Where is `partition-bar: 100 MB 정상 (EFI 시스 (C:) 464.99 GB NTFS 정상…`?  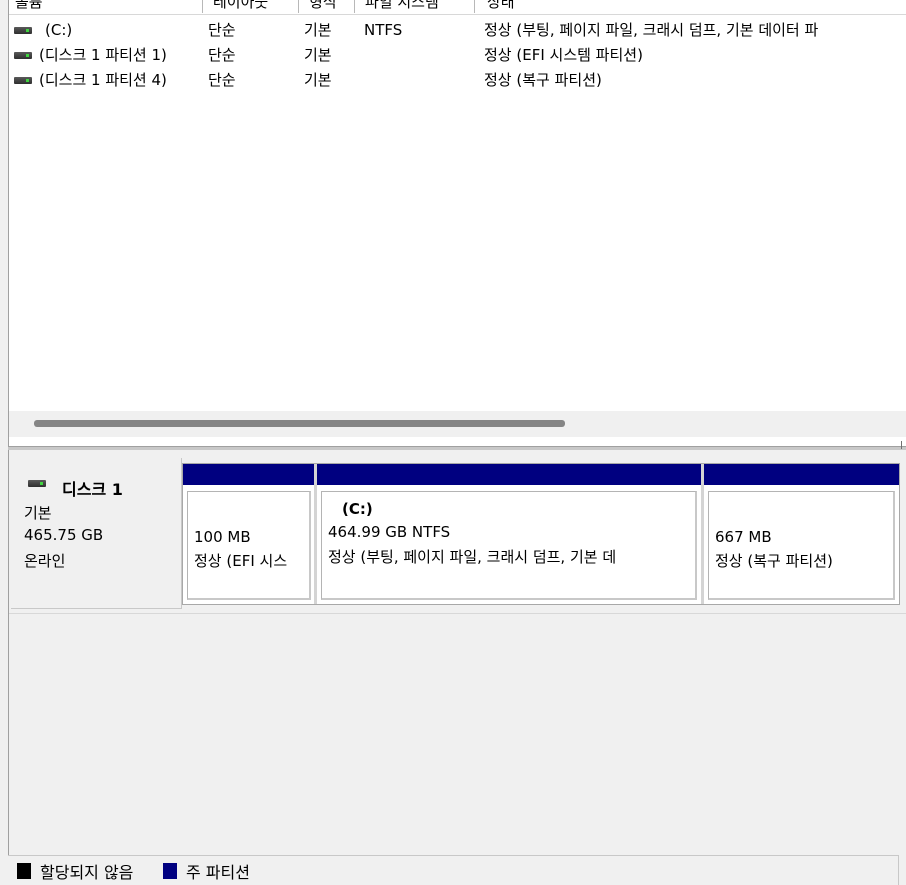 partition-bar: 100 MB 정상 (EFI 시스 (C:) 464.99 GB NTFS 정상… is located at coordinates (541, 534).